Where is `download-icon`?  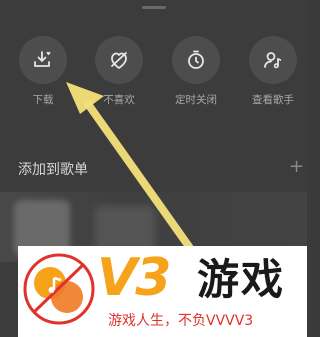
download-icon is located at coordinates (42, 59).